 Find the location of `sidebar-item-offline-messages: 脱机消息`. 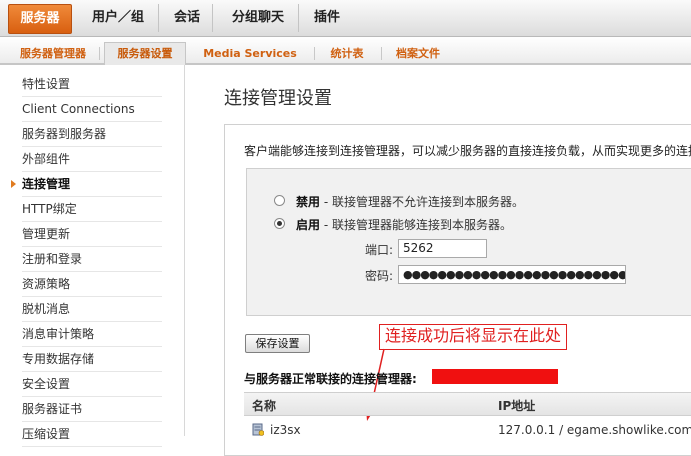

sidebar-item-offline-messages: 脱机消息 is located at coordinates (92, 309).